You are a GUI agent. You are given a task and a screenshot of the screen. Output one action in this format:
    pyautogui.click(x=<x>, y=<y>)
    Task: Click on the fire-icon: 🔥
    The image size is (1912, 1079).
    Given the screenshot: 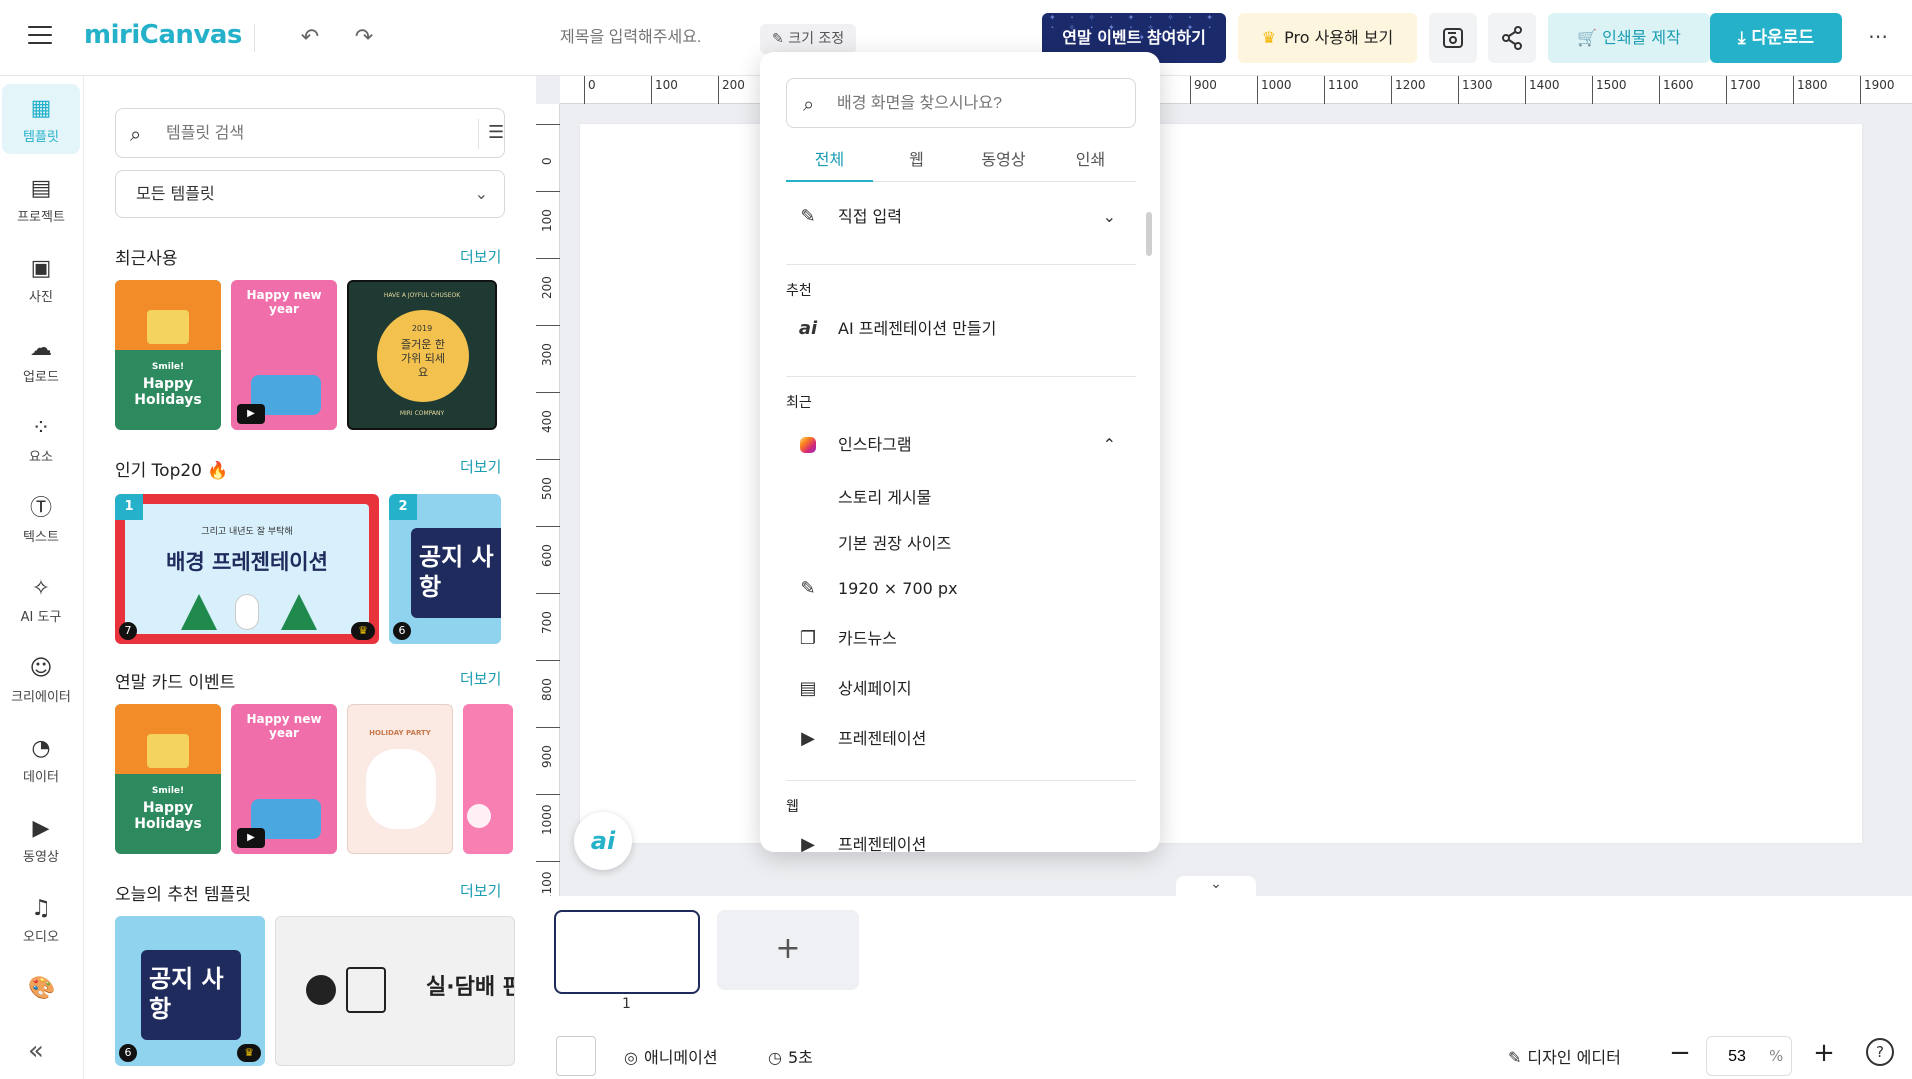 What is the action you would take?
    pyautogui.click(x=218, y=471)
    